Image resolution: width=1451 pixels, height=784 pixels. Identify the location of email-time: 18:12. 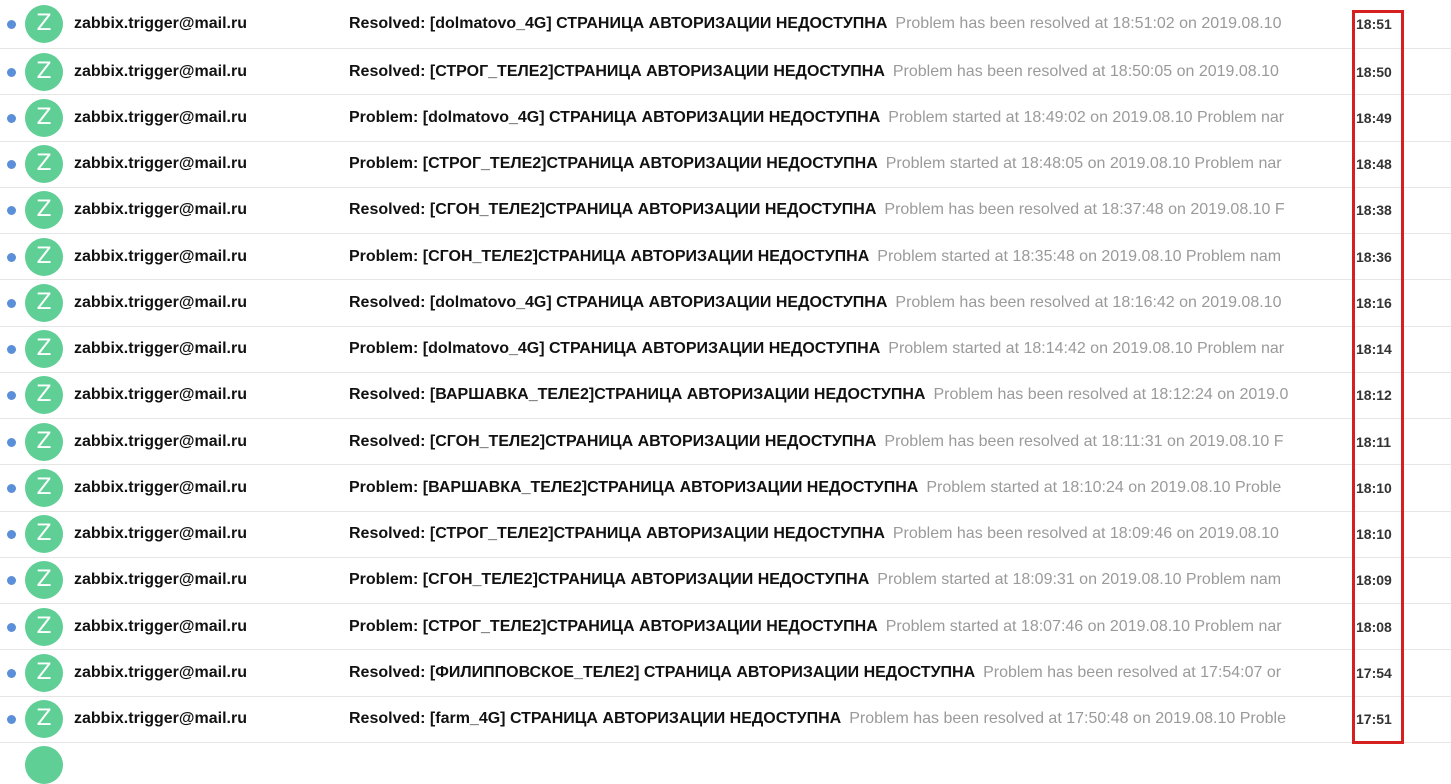
(1374, 395).